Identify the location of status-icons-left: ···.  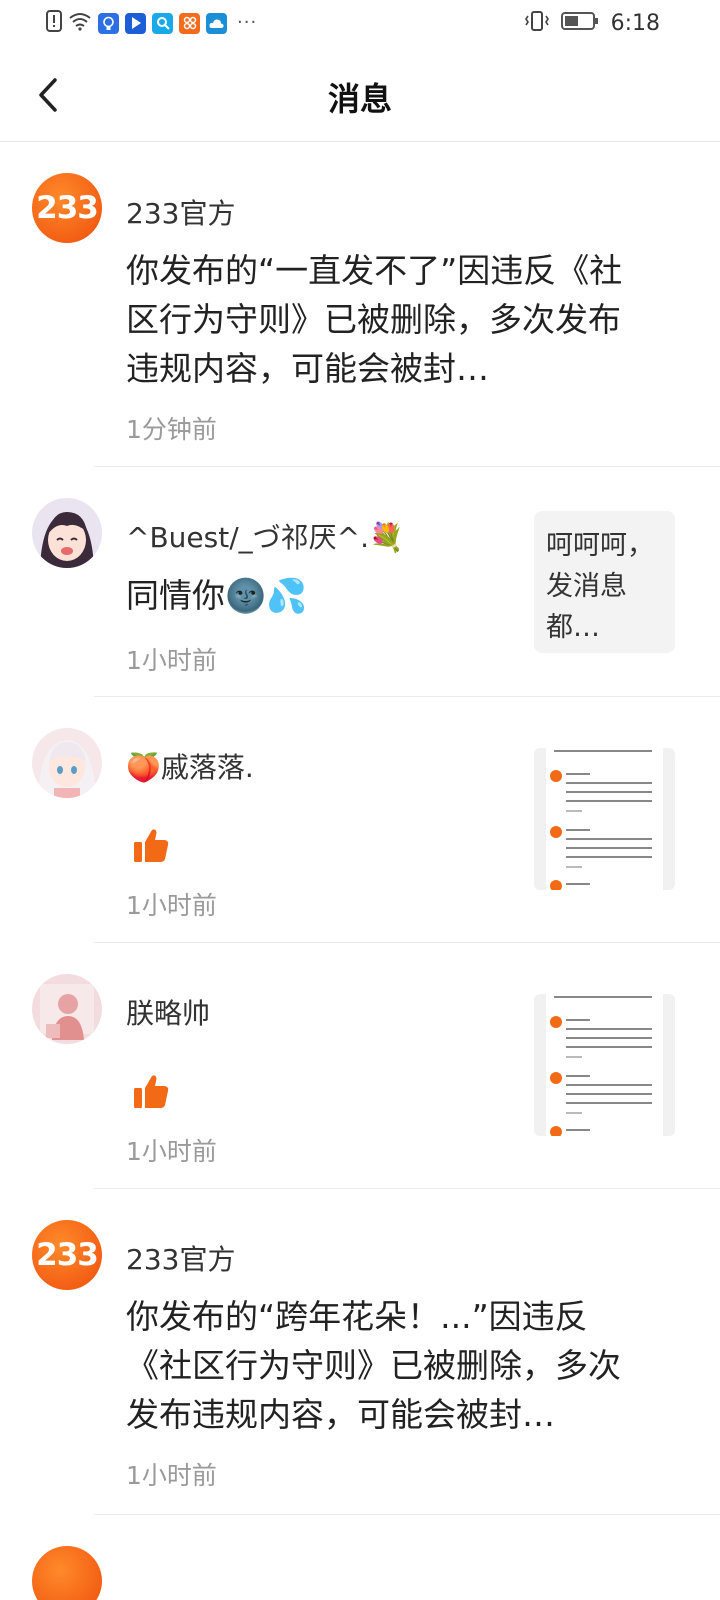
(151, 23).